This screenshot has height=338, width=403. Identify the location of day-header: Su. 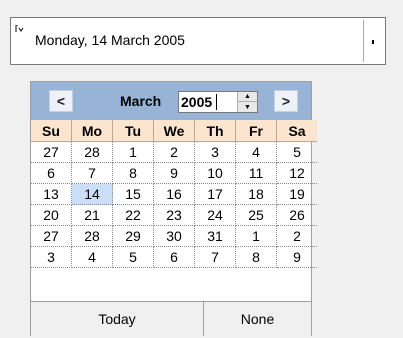
(51, 131).